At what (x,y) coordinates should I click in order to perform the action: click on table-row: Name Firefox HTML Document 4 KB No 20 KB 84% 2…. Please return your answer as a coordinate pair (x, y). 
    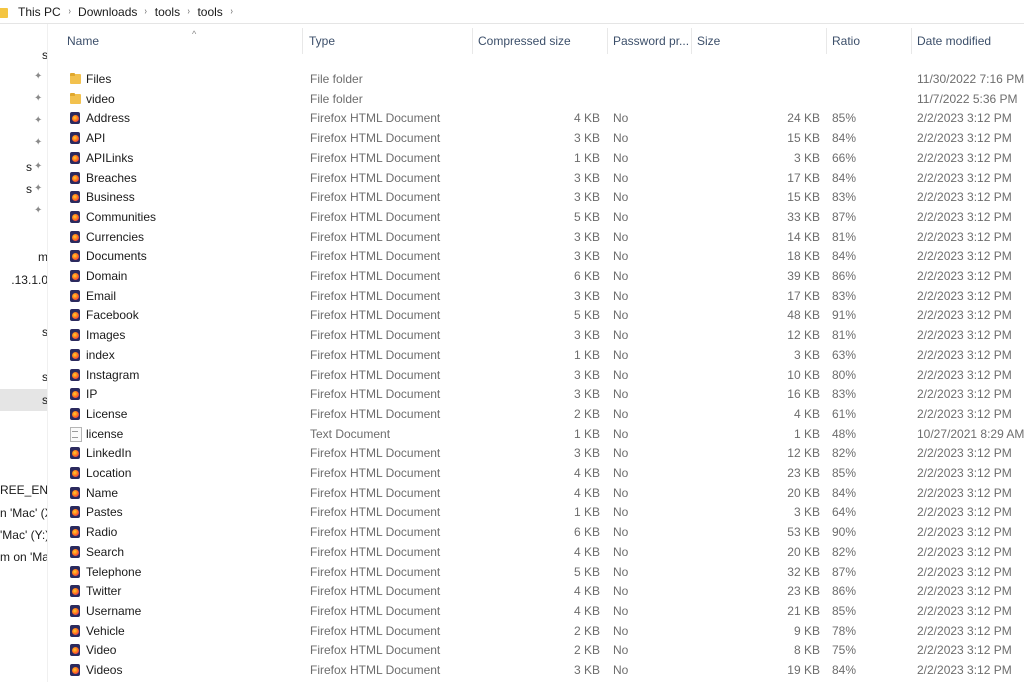
    Looking at the image, I should click on (536, 493).